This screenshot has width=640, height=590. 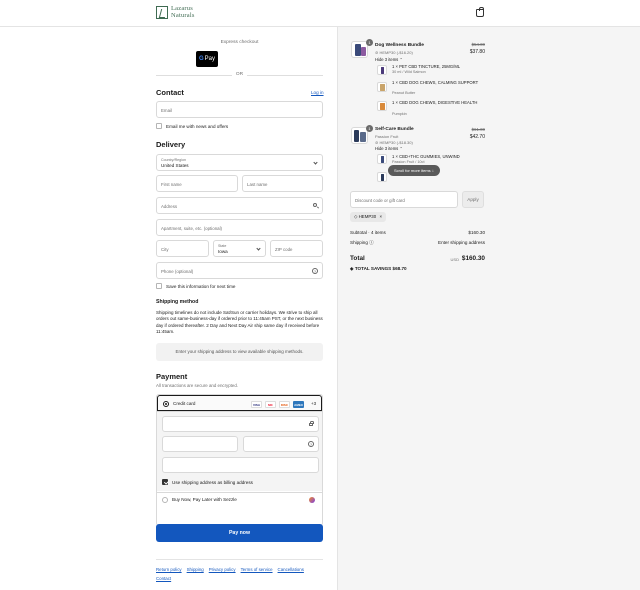 I want to click on google-g-icon: G, so click(x=201, y=59).